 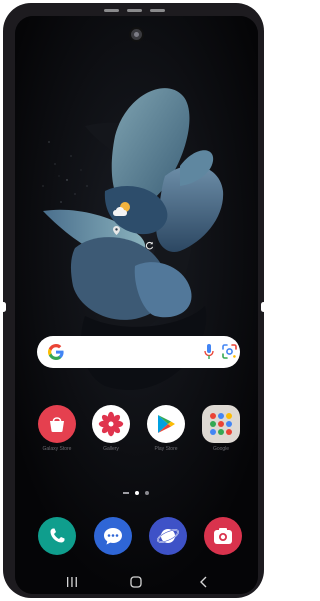 What do you see at coordinates (166, 449) in the screenshot?
I see `app-label: Play Store` at bounding box center [166, 449].